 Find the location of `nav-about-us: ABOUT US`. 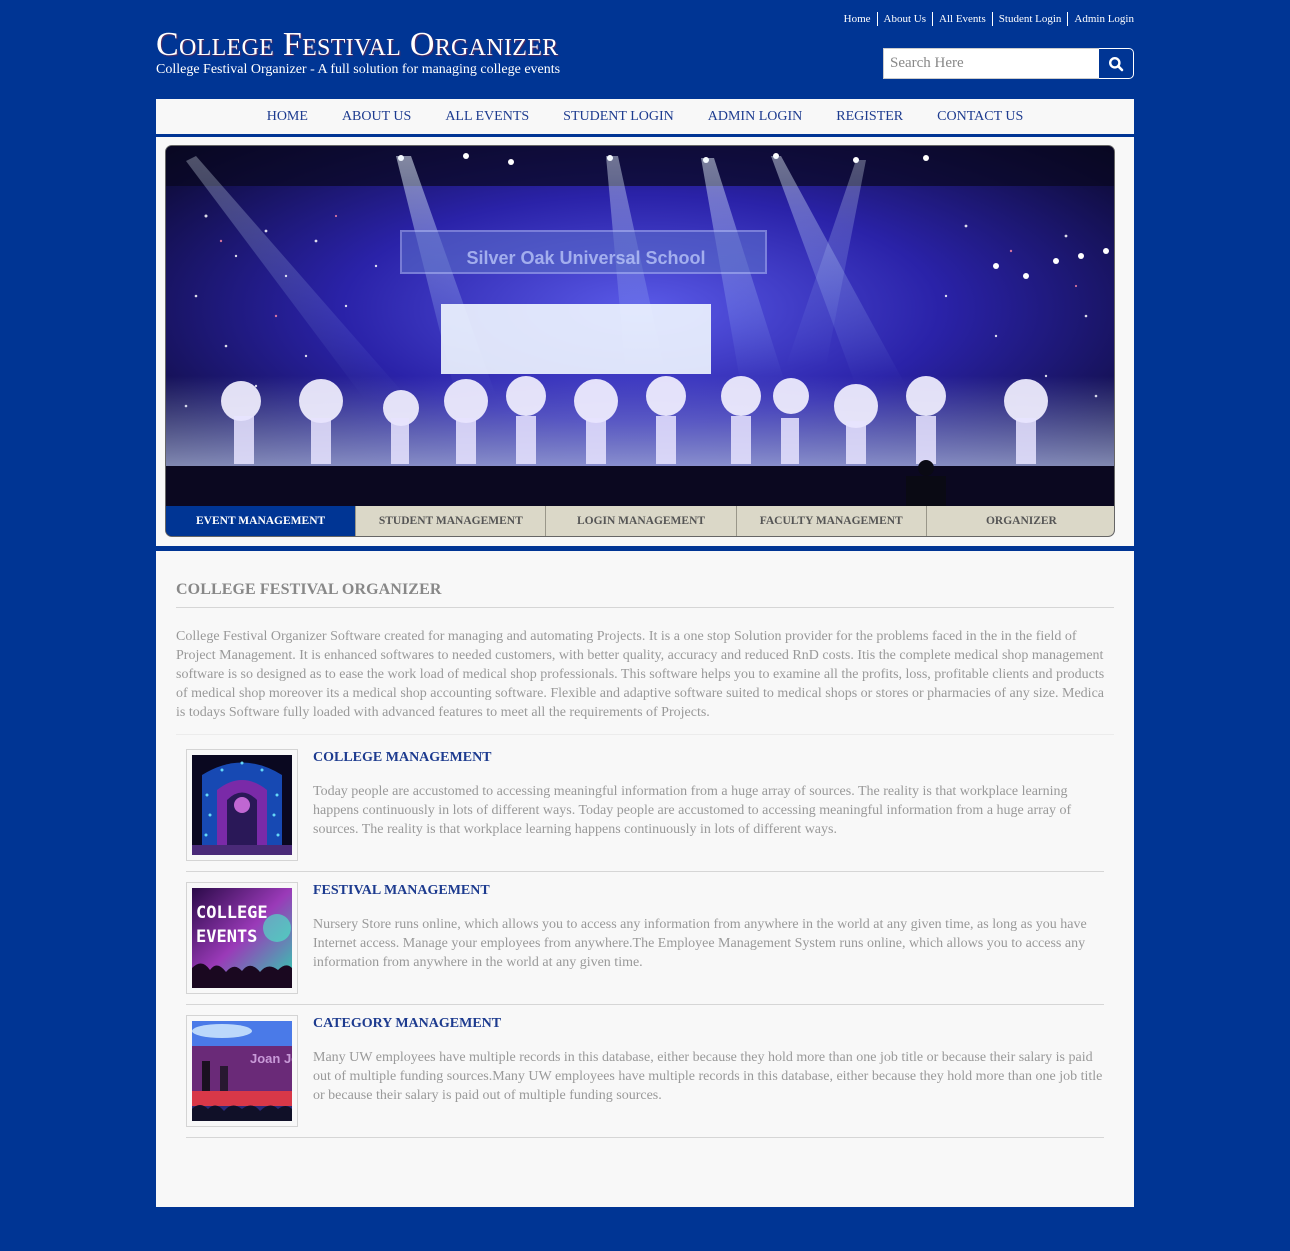

nav-about-us: ABOUT US is located at coordinates (376, 117).